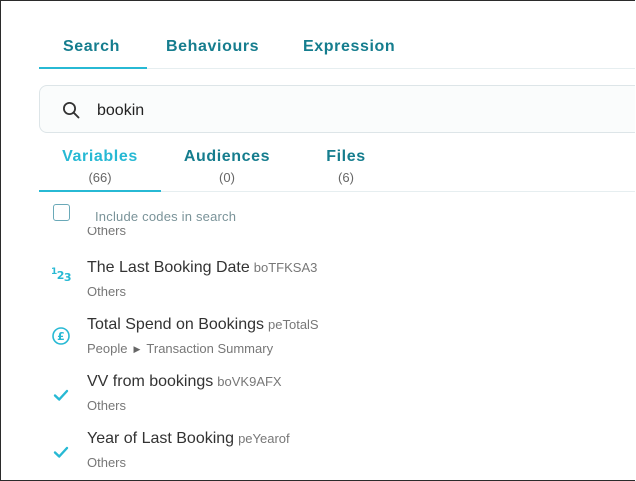 The width and height of the screenshot is (636, 481). I want to click on top-tab-bar: Search Behaviours Expression, so click(337, 49).